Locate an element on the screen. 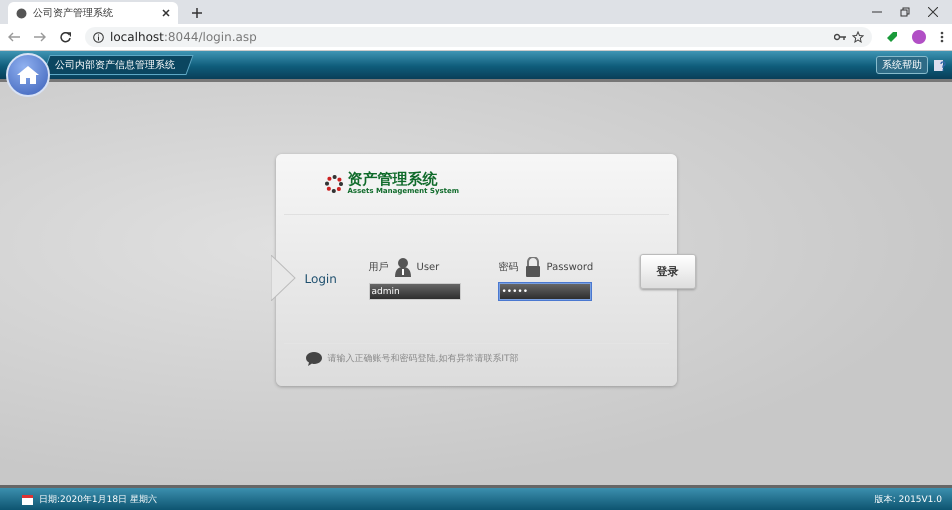 The width and height of the screenshot is (952, 510). menu-icon is located at coordinates (942, 37).